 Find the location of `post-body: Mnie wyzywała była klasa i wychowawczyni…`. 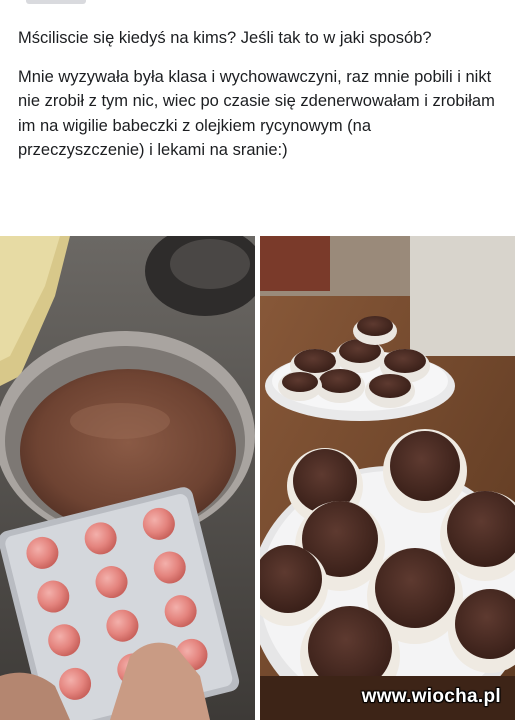

post-body: Mnie wyzywała była klasa i wychowawczyni… is located at coordinates (256, 113).